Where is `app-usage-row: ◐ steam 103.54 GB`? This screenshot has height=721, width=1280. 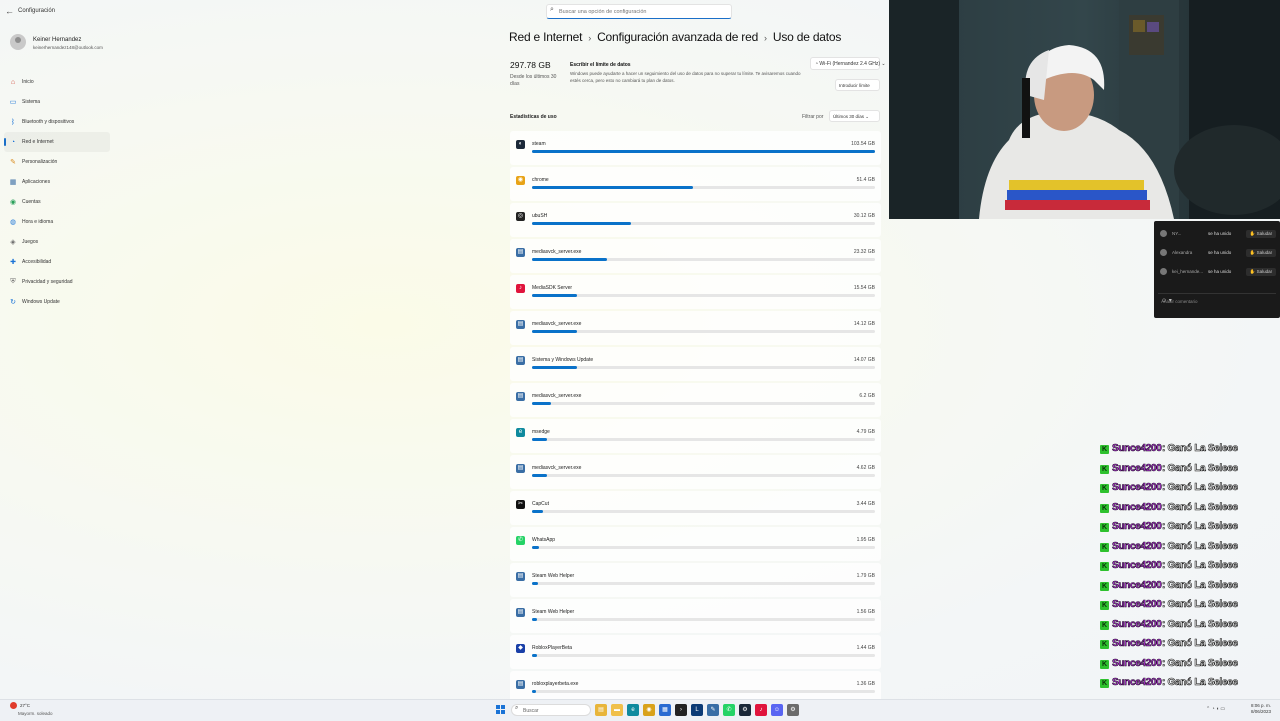
app-usage-row: ◐ steam 103.54 GB is located at coordinates (695, 148).